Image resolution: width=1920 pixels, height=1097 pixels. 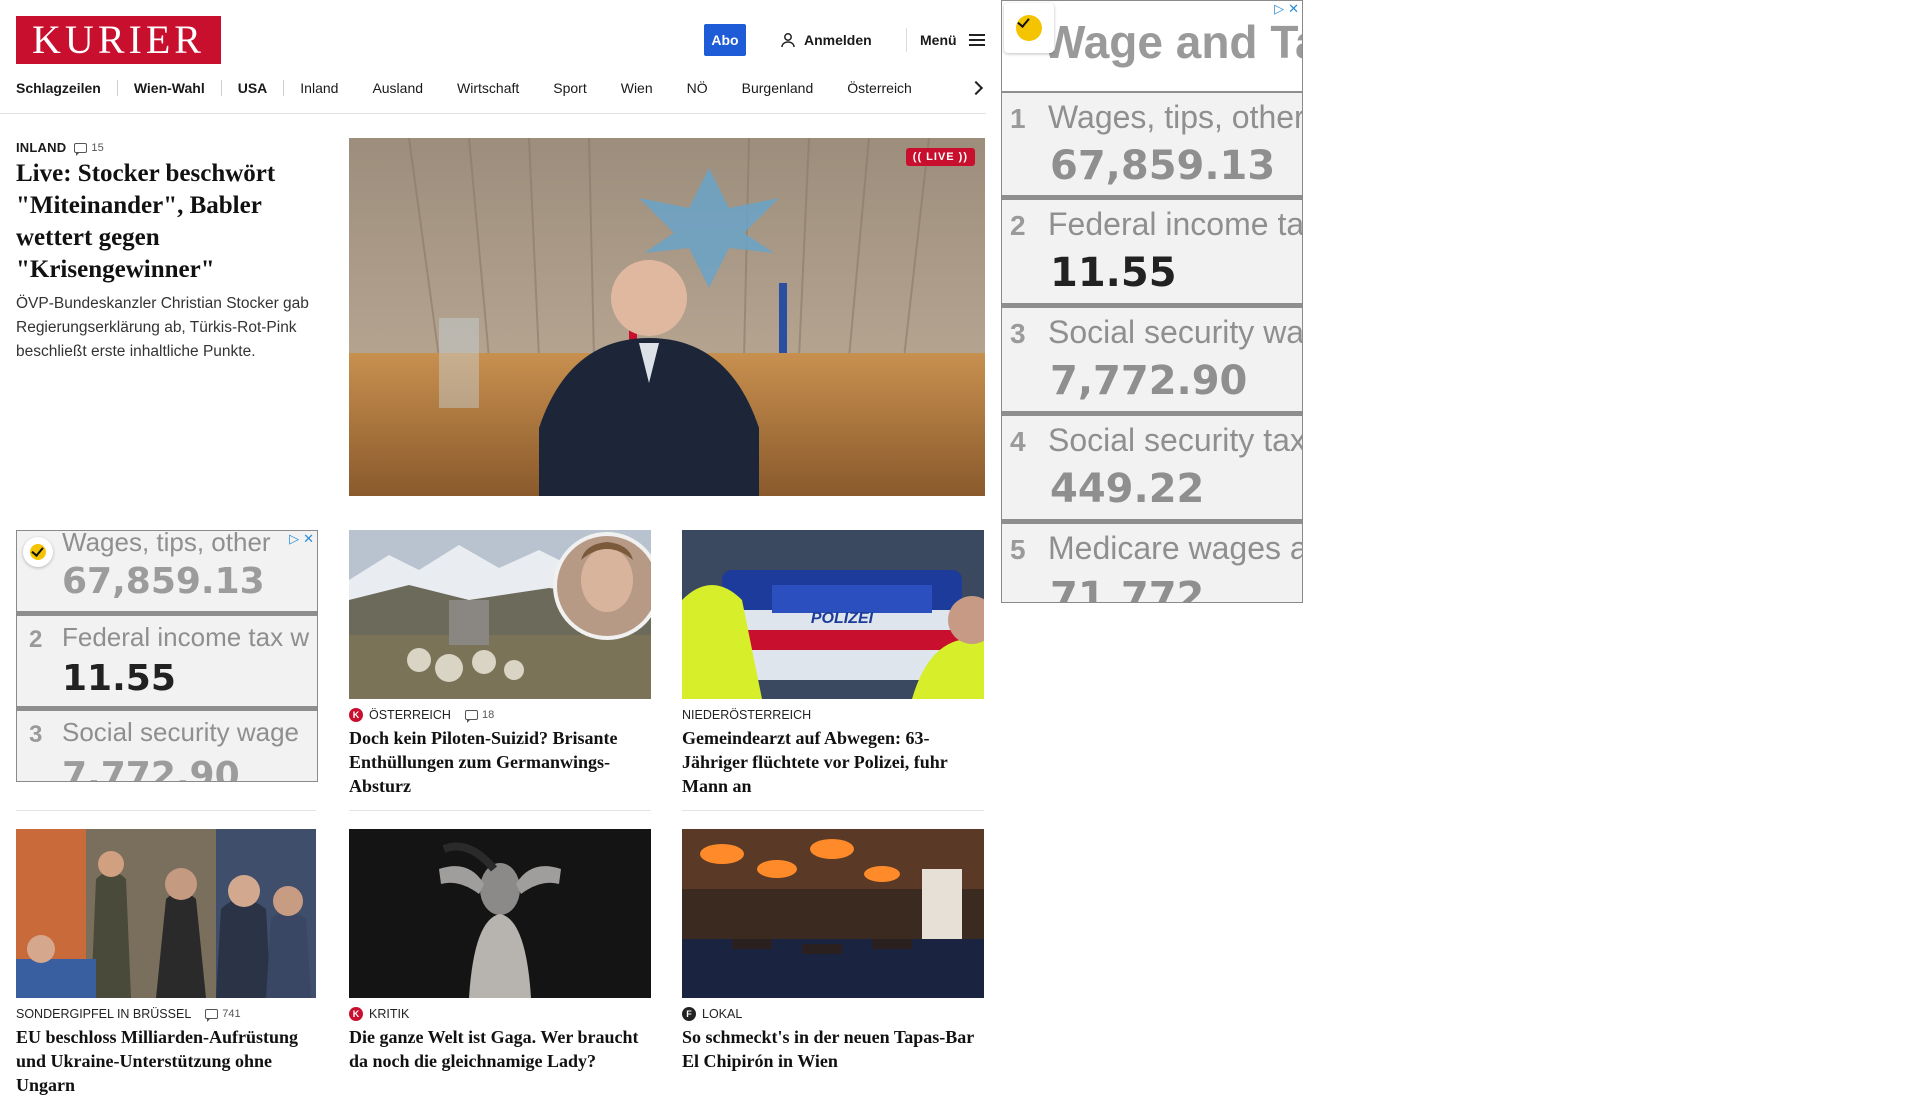 I want to click on card-category: LOKAL, so click(x=722, y=1014).